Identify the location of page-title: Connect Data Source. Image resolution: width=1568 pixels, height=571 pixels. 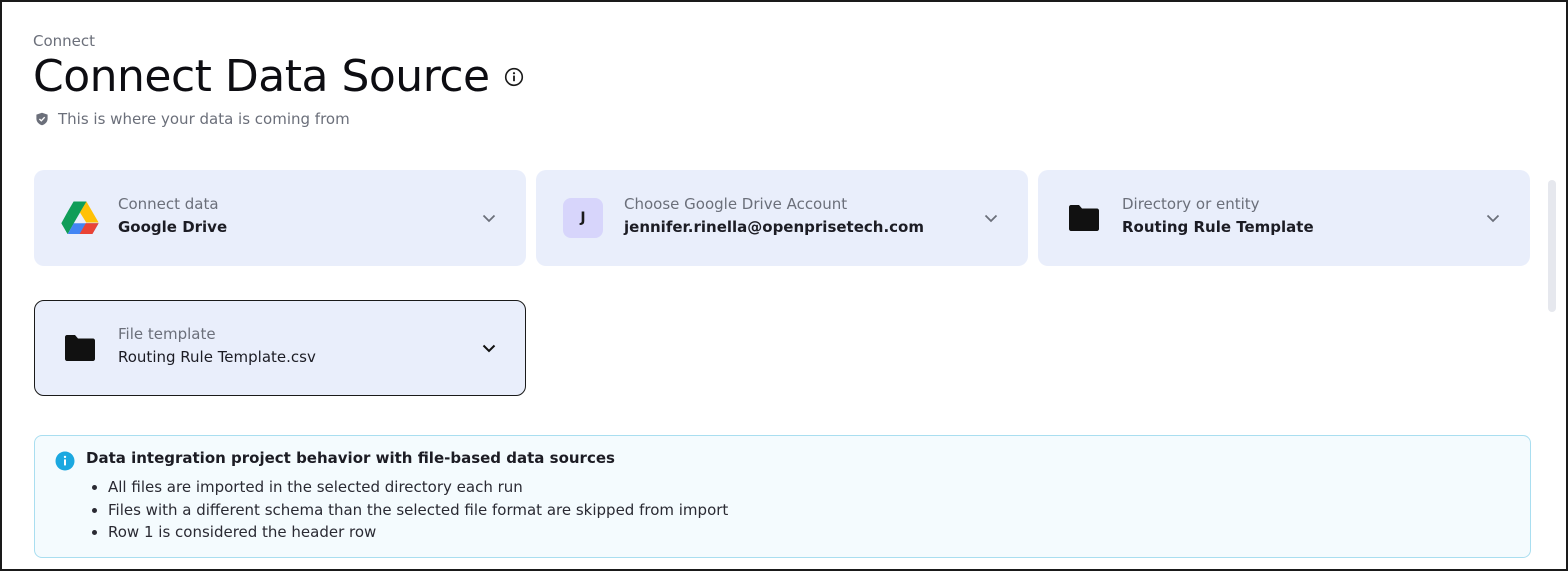
(261, 76).